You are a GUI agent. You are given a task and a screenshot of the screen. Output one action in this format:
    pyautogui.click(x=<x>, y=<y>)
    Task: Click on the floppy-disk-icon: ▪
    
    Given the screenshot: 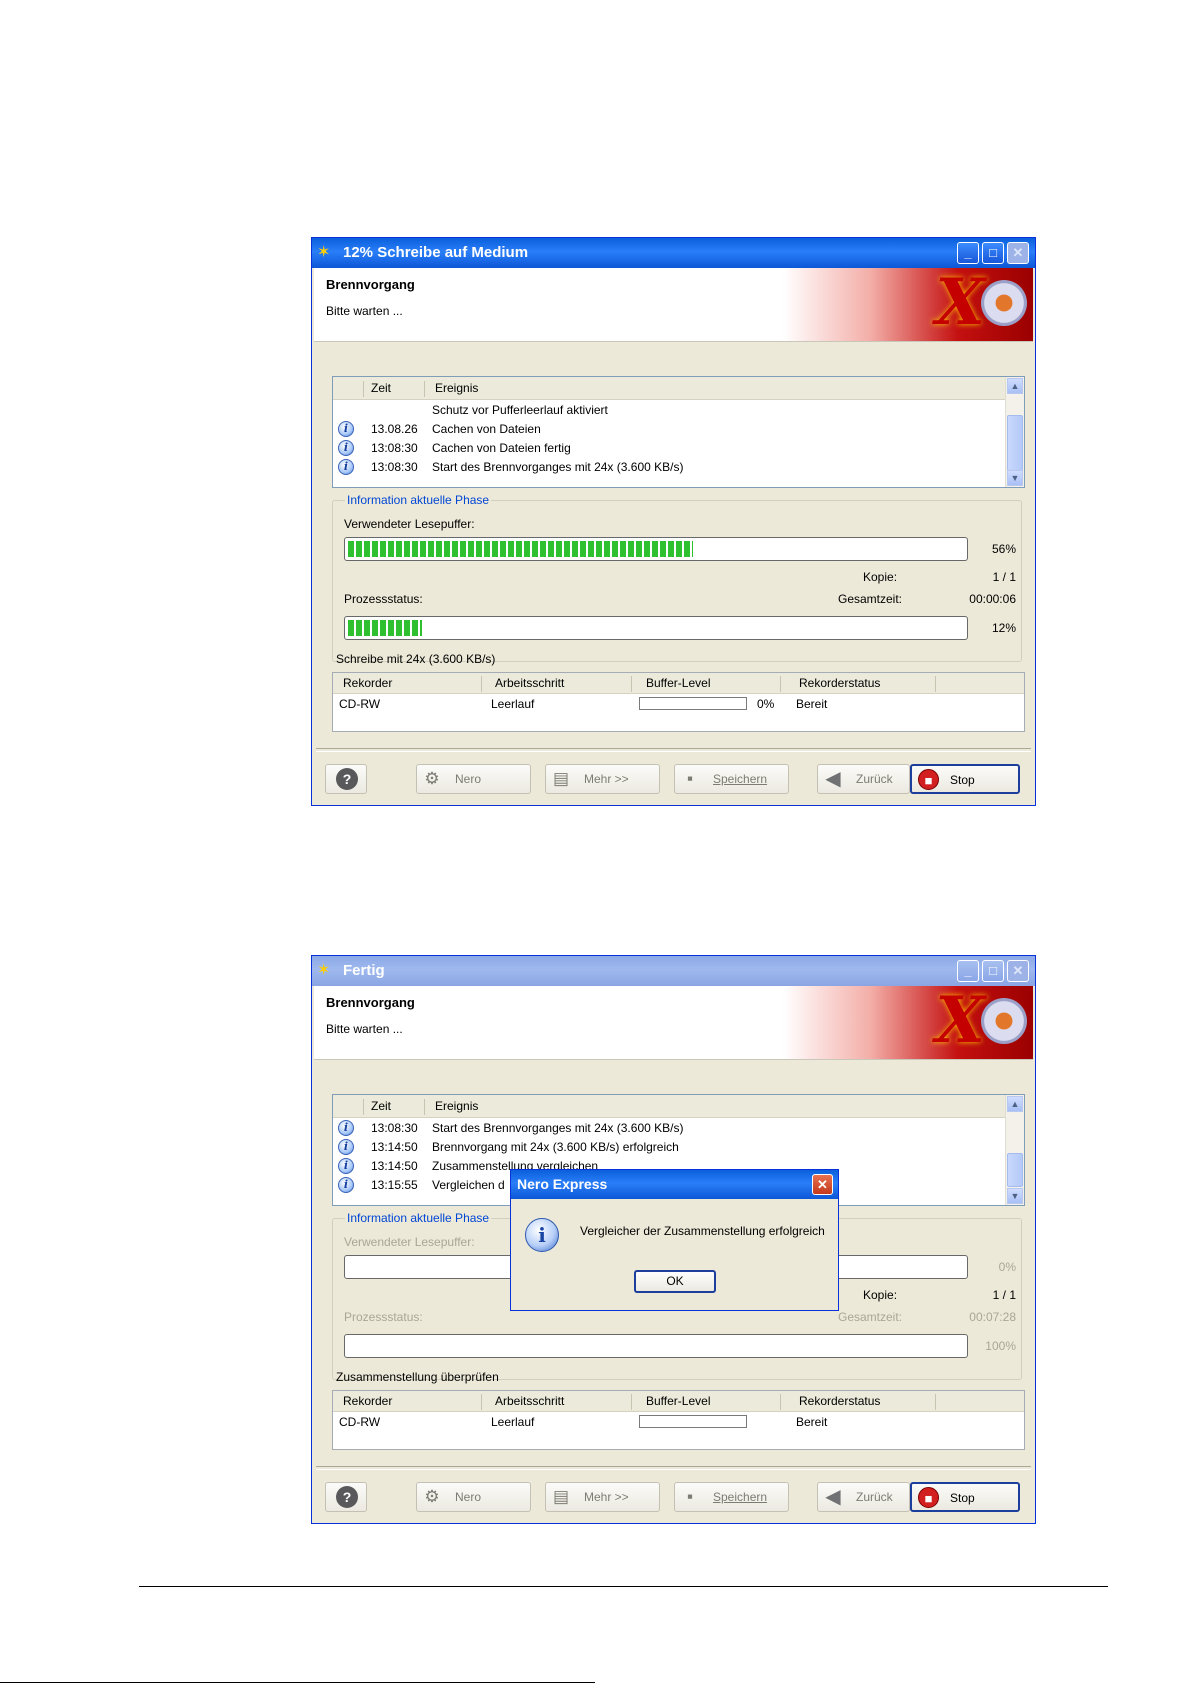 What is the action you would take?
    pyautogui.click(x=690, y=1496)
    